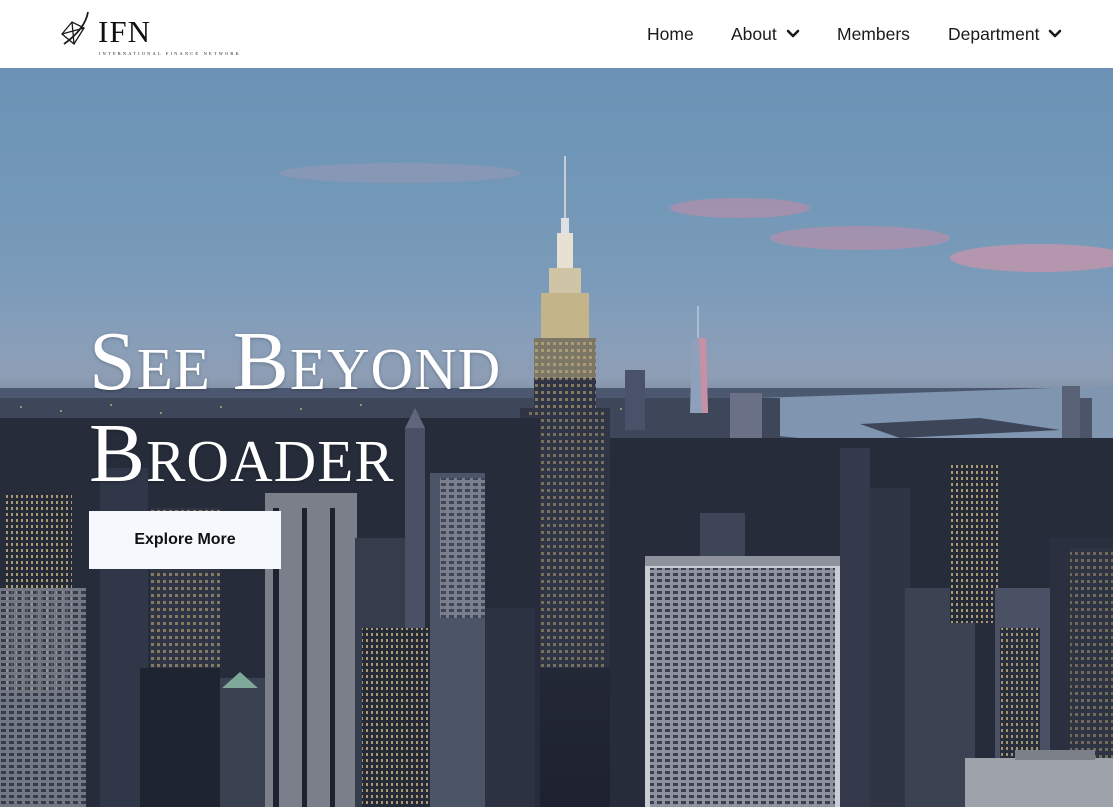 This screenshot has height=807, width=1113. I want to click on hero-title-line-1: See Beyond, so click(295, 361).